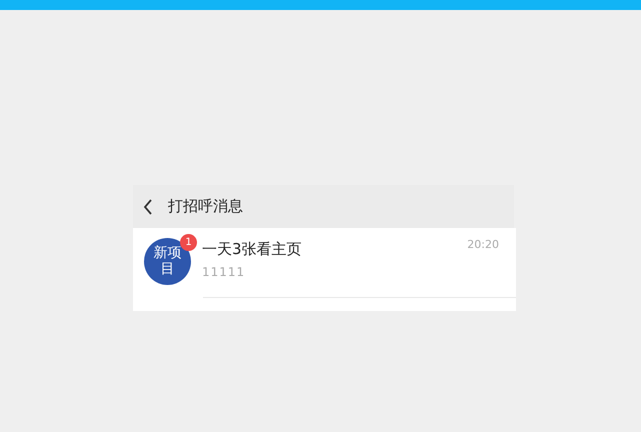 This screenshot has height=432, width=641. What do you see at coordinates (324, 269) in the screenshot?
I see `message-item: 新项目 1 一天3张看主页 20:20 11111` at bounding box center [324, 269].